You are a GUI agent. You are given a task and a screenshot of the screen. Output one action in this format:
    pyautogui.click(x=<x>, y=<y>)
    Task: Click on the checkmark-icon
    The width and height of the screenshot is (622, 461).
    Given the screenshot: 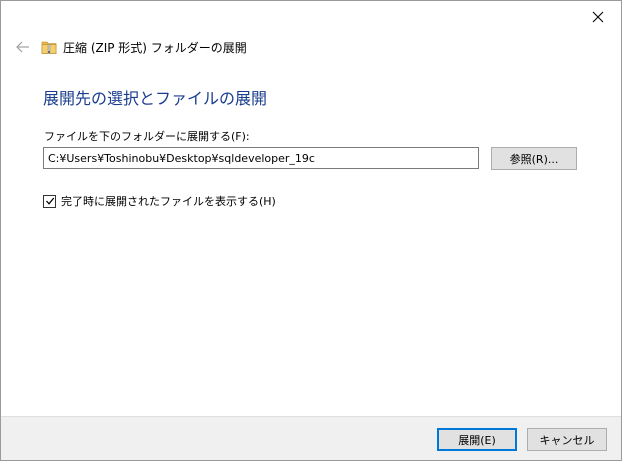 What is the action you would take?
    pyautogui.click(x=49, y=201)
    